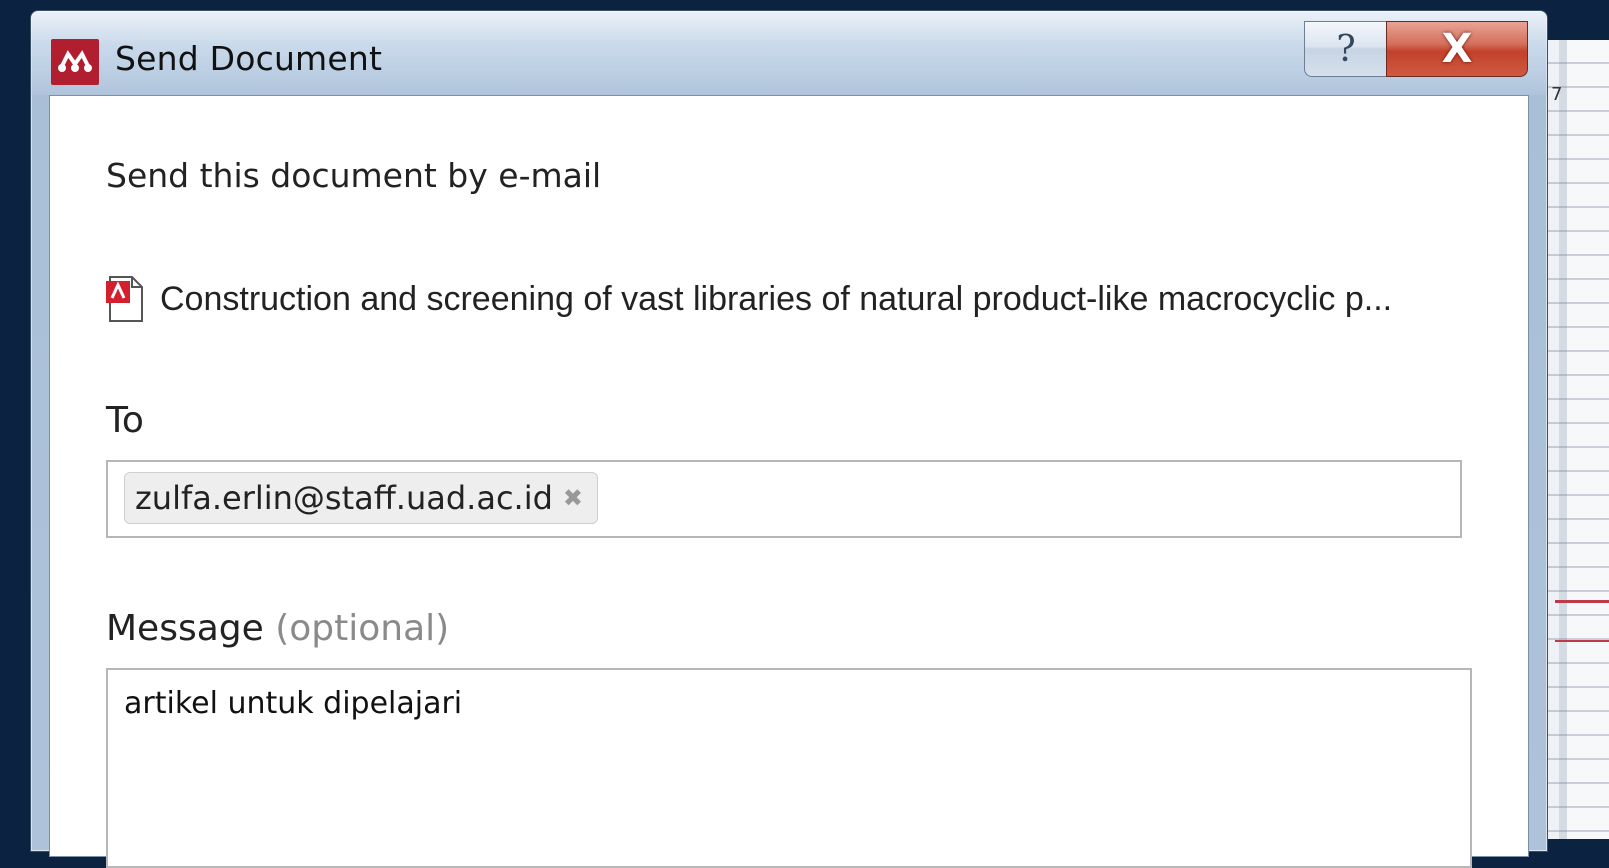 The image size is (1609, 868). Describe the element at coordinates (789, 53) in the screenshot. I see `title-bar: Send Document ? X` at that location.